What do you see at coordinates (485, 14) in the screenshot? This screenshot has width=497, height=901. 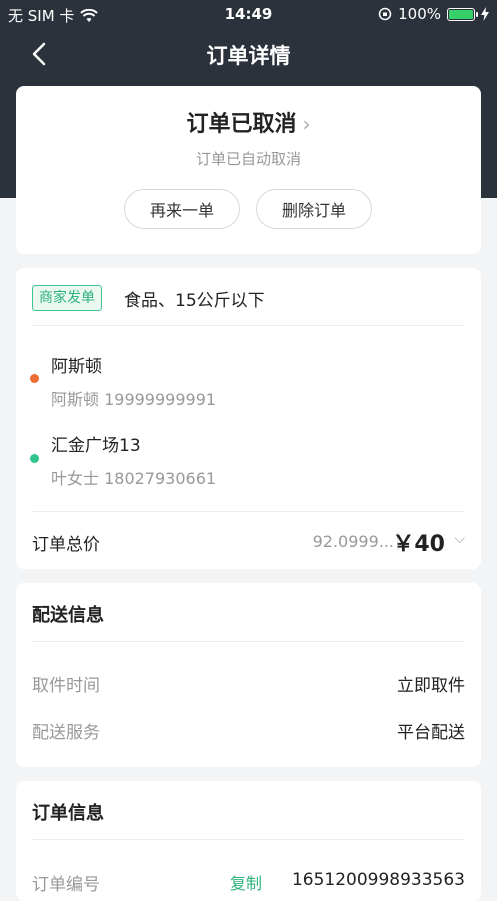 I see `charging-icon` at bounding box center [485, 14].